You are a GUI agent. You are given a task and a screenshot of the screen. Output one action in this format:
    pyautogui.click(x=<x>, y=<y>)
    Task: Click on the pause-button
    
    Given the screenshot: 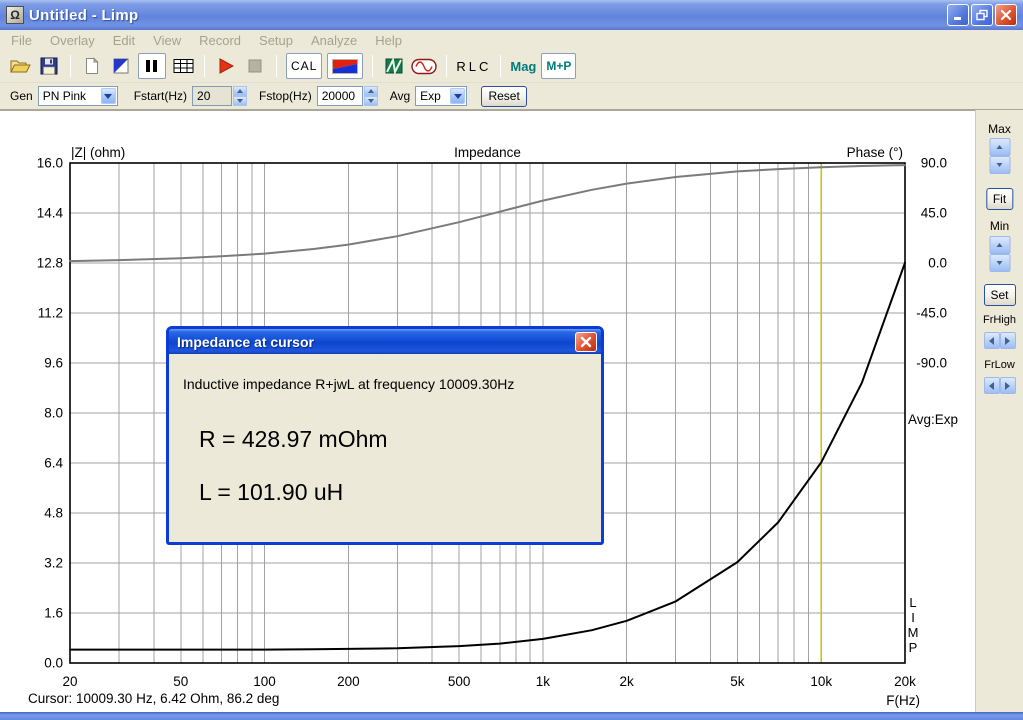 What is the action you would take?
    pyautogui.click(x=152, y=66)
    